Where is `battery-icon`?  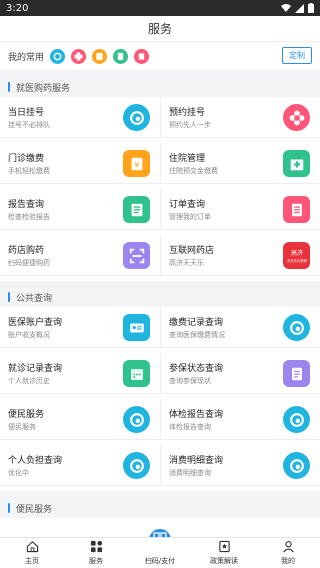
battery-icon is located at coordinates (311, 8).